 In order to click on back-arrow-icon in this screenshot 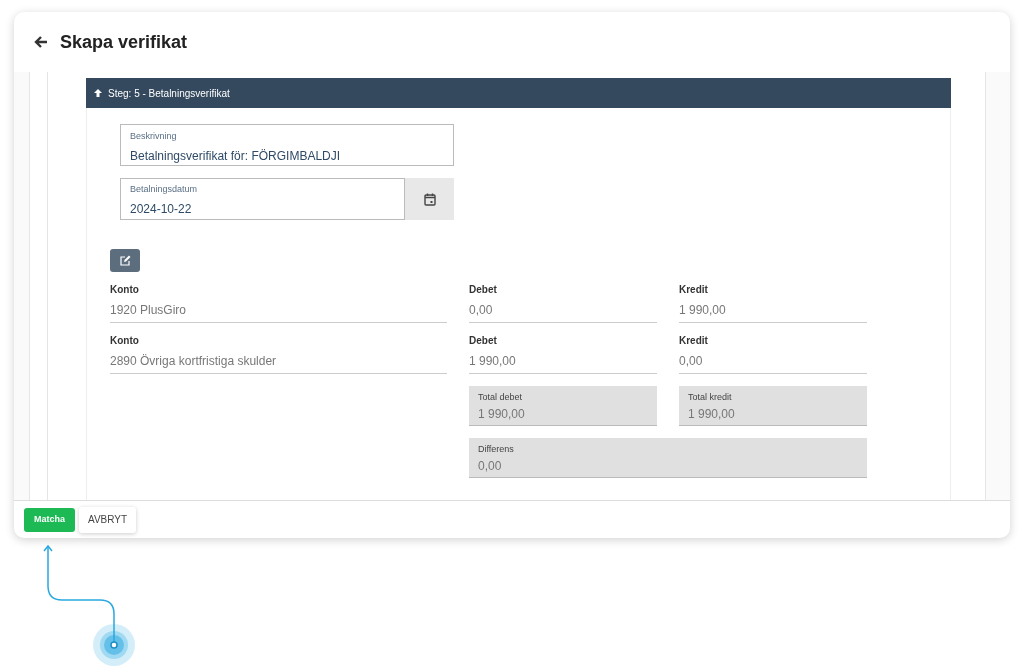, I will do `click(41, 42)`.